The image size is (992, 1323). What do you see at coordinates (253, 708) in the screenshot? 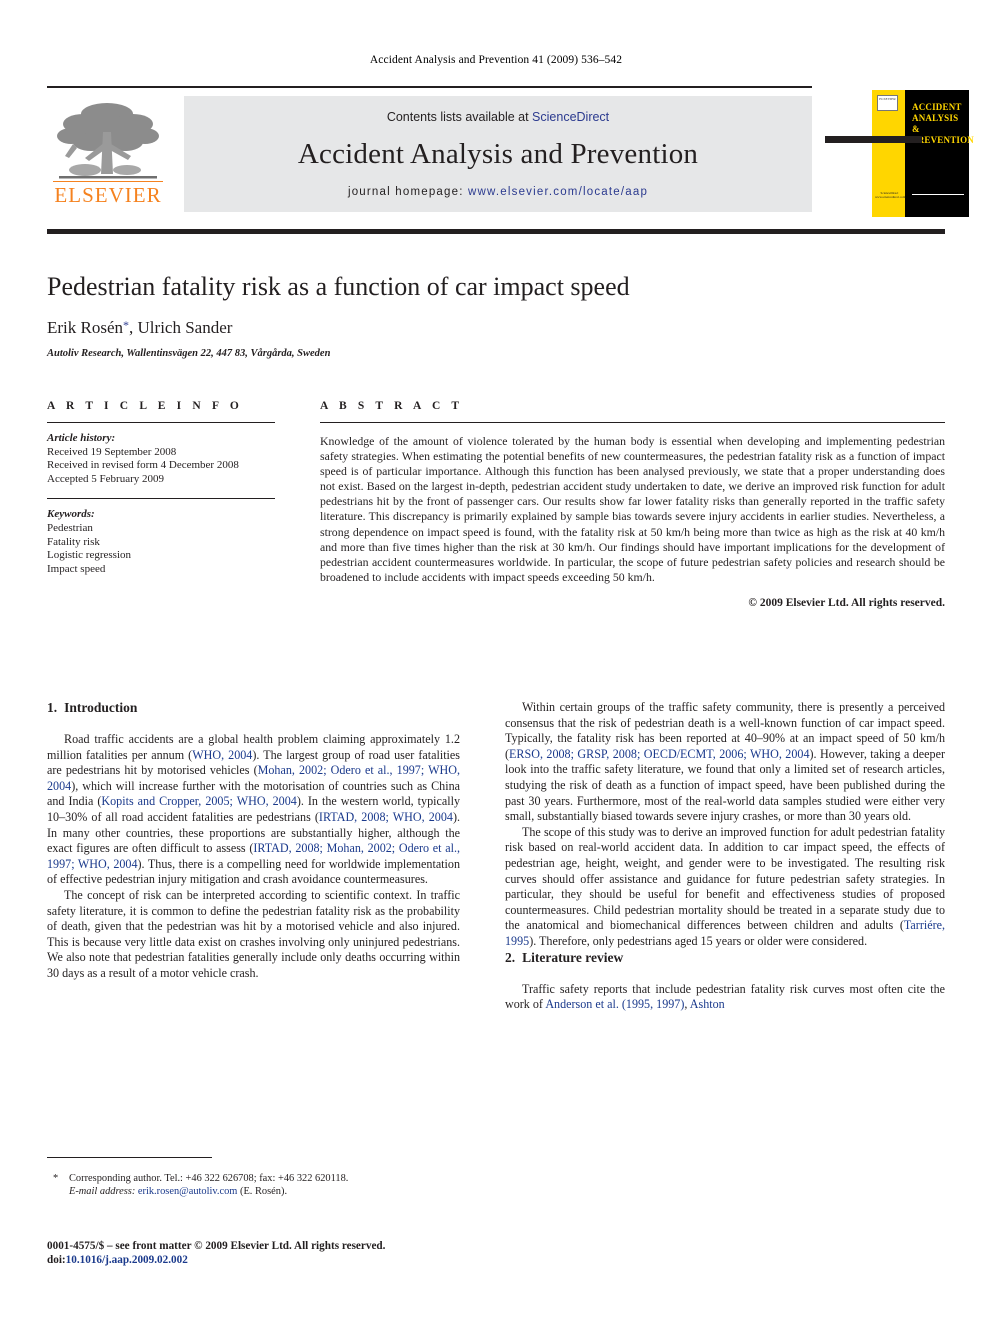
I see `section-heading-introduction: 1. Introduction` at bounding box center [253, 708].